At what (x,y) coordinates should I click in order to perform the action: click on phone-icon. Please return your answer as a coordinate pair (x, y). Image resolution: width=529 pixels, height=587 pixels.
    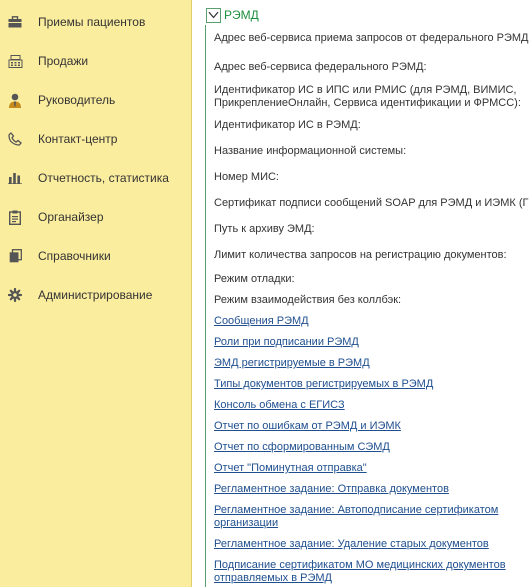
    Looking at the image, I should click on (15, 139).